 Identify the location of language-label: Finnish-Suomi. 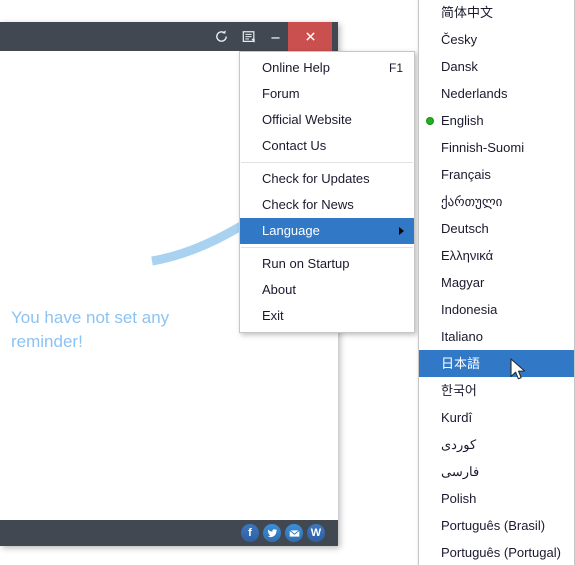
(483, 147).